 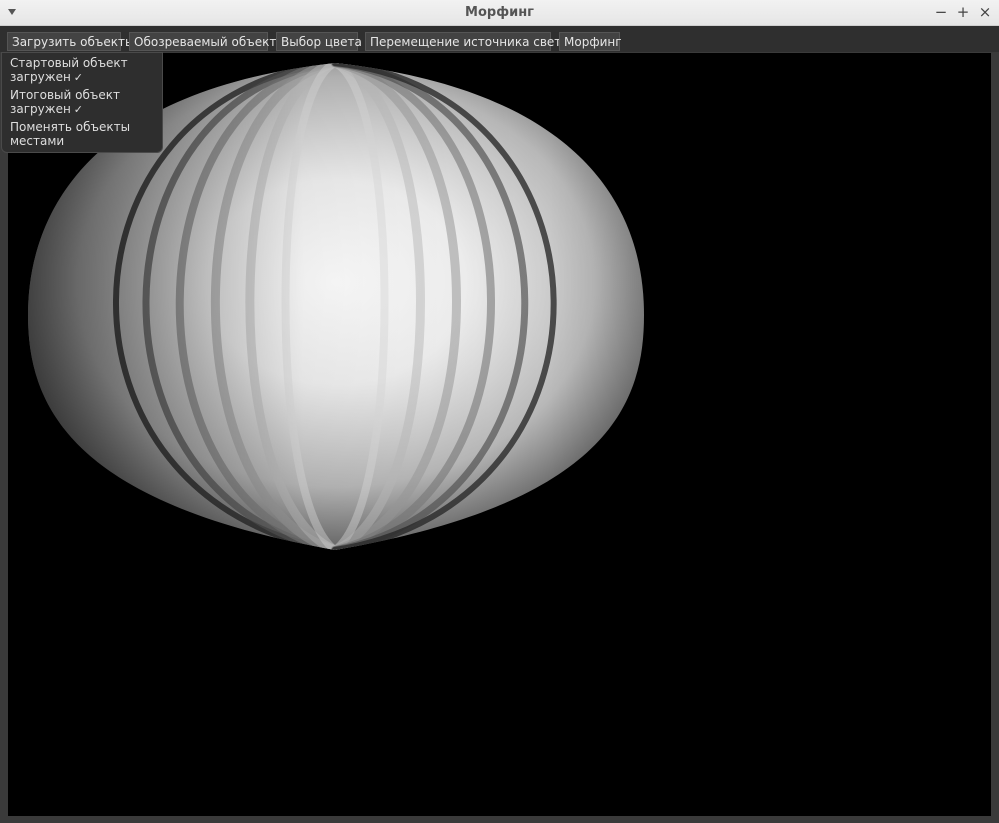 I want to click on final-object-loaded-item: Итоговый объект загружен ✓, so click(x=82, y=102).